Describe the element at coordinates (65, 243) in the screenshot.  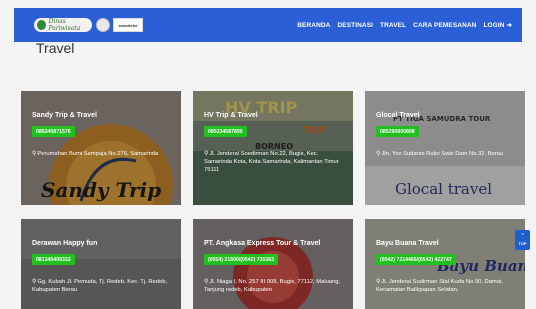
I see `card-title: Derawan Happy fun` at that location.